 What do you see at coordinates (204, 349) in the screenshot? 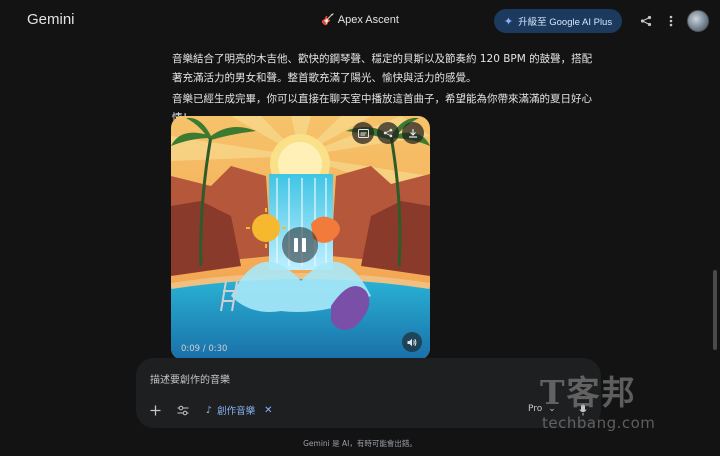
I see `playback-time: 0:09 / 0:30` at bounding box center [204, 349].